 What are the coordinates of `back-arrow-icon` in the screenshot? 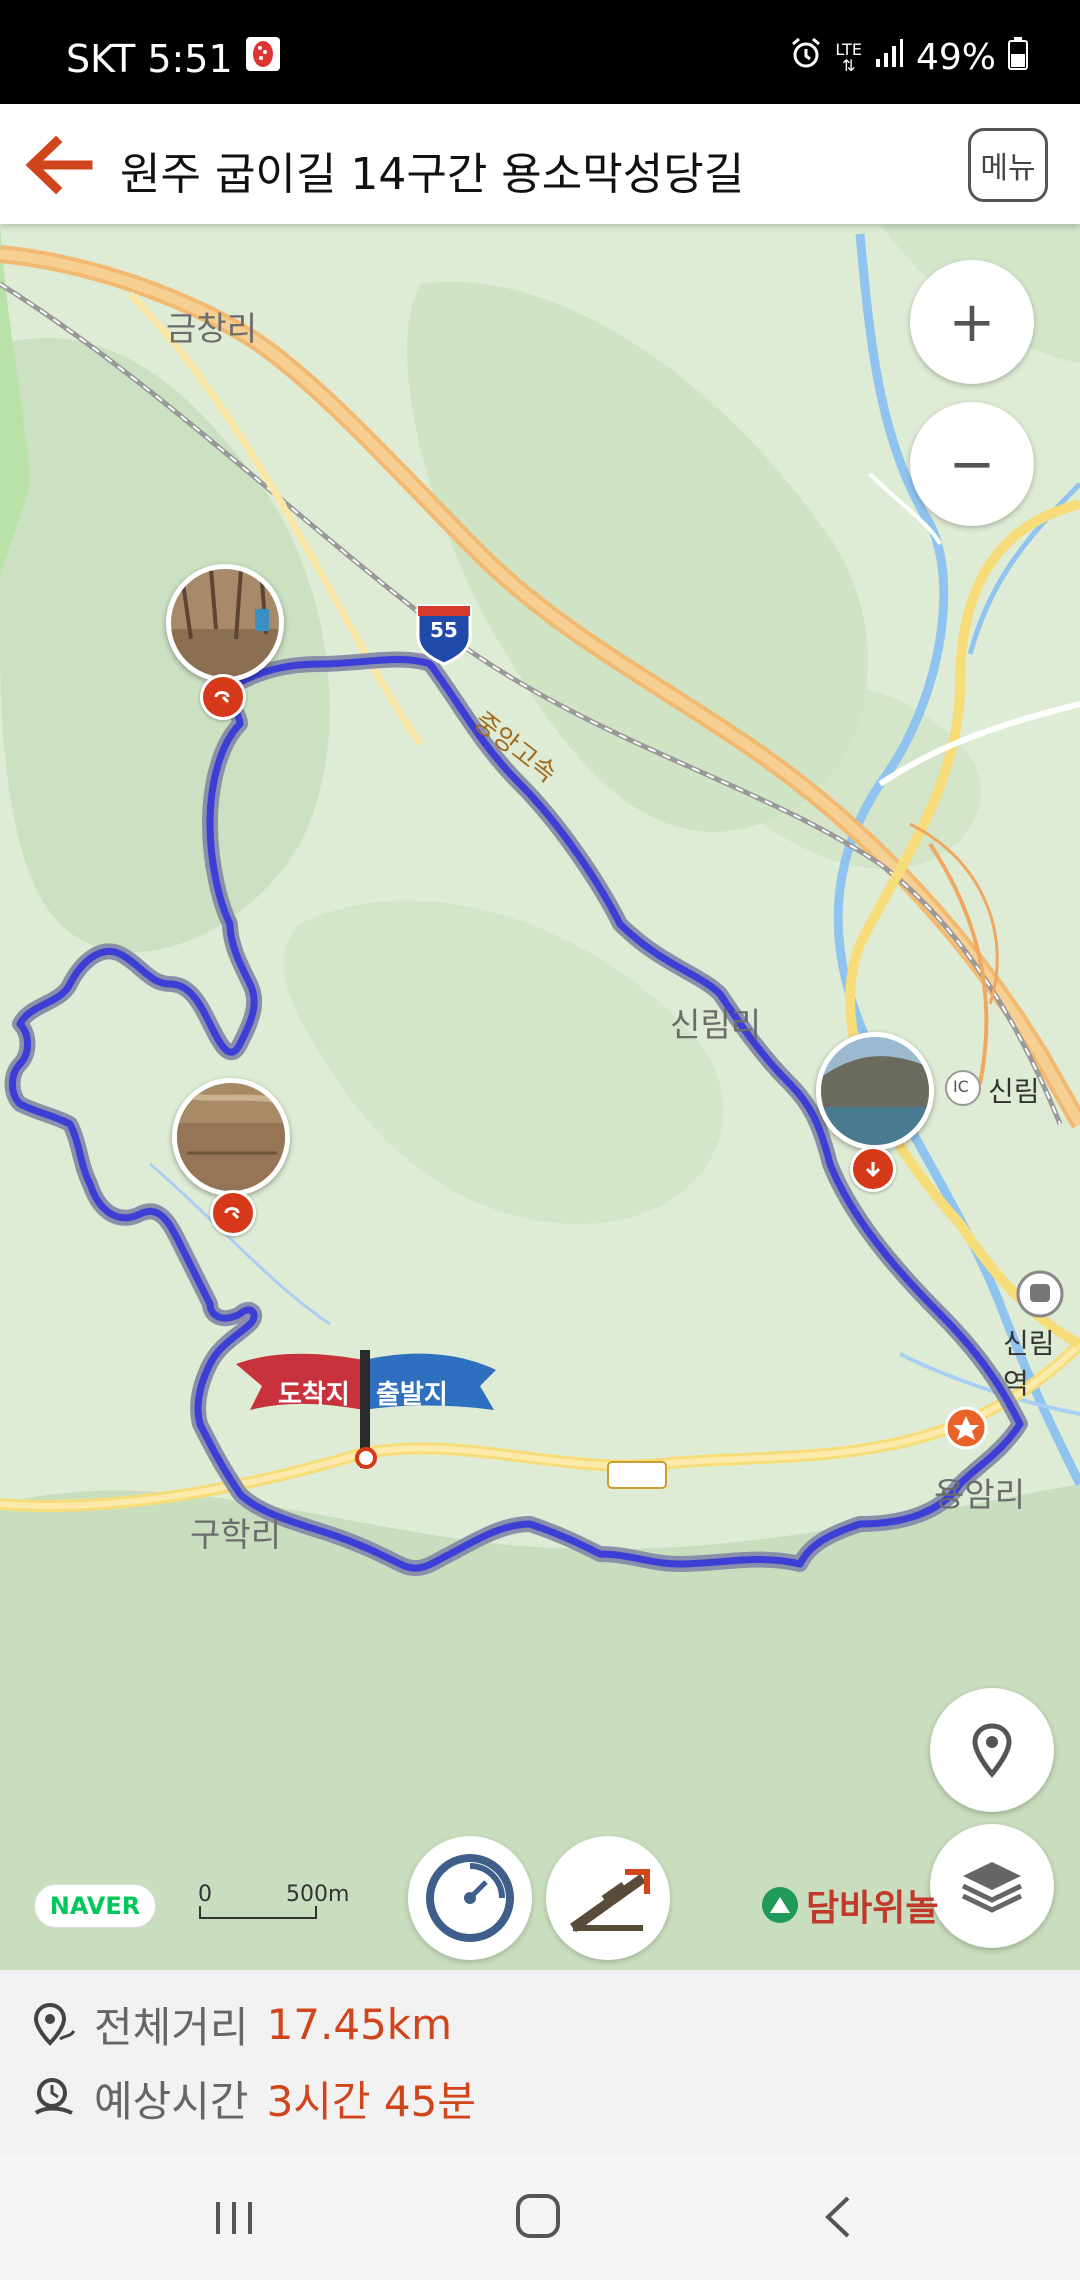 It's located at (59, 165).